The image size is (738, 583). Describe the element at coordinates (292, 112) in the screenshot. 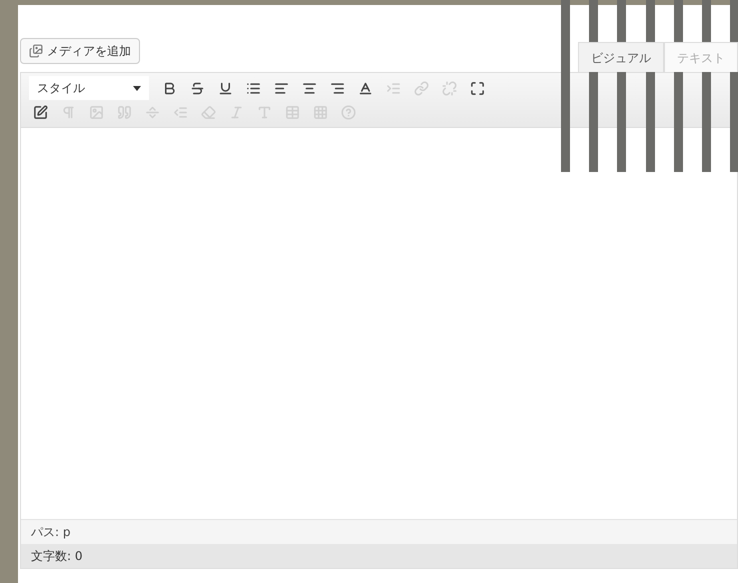

I see `table-icon` at that location.